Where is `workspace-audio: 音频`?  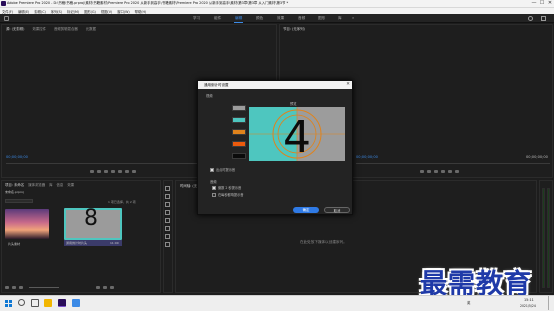
workspace-audio: 音频 is located at coordinates (301, 18).